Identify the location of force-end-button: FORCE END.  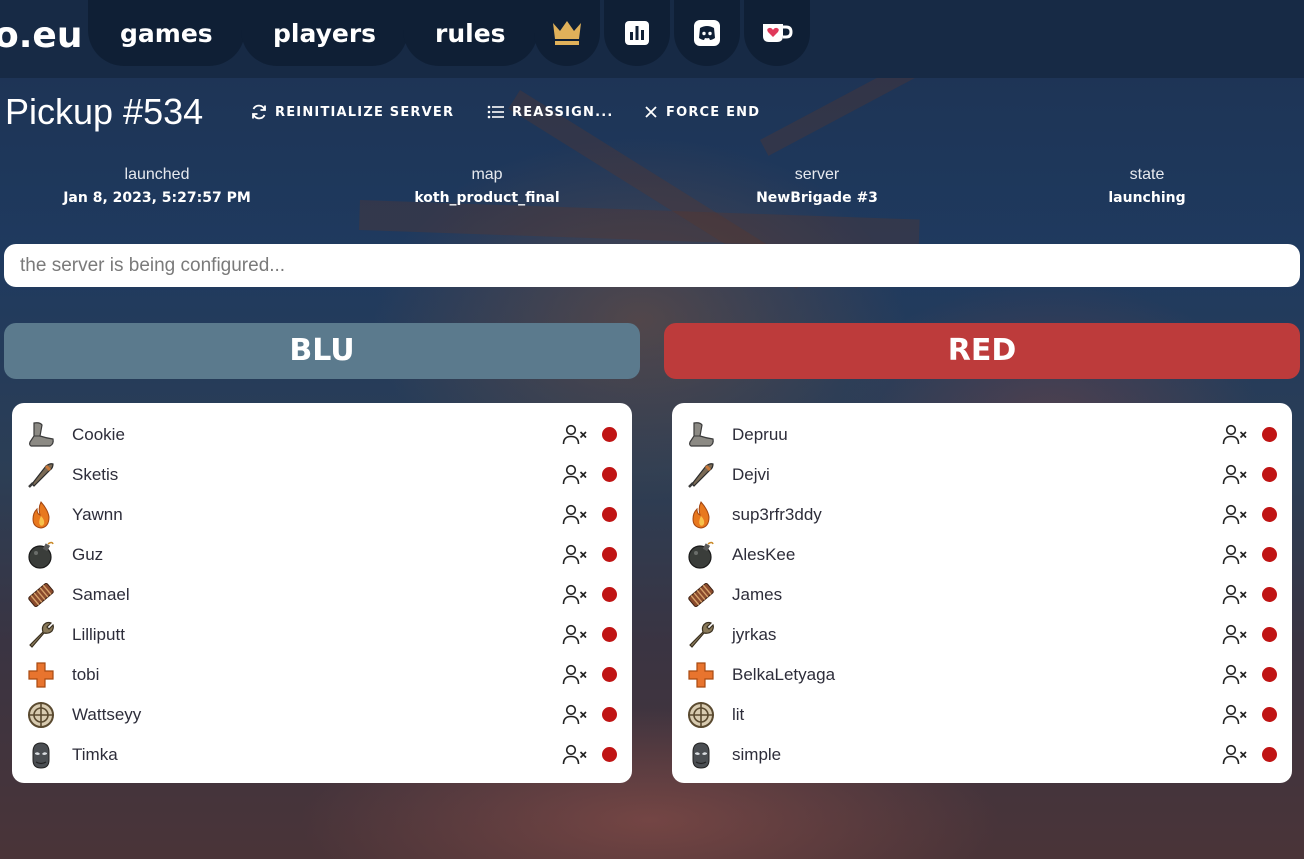
(701, 112).